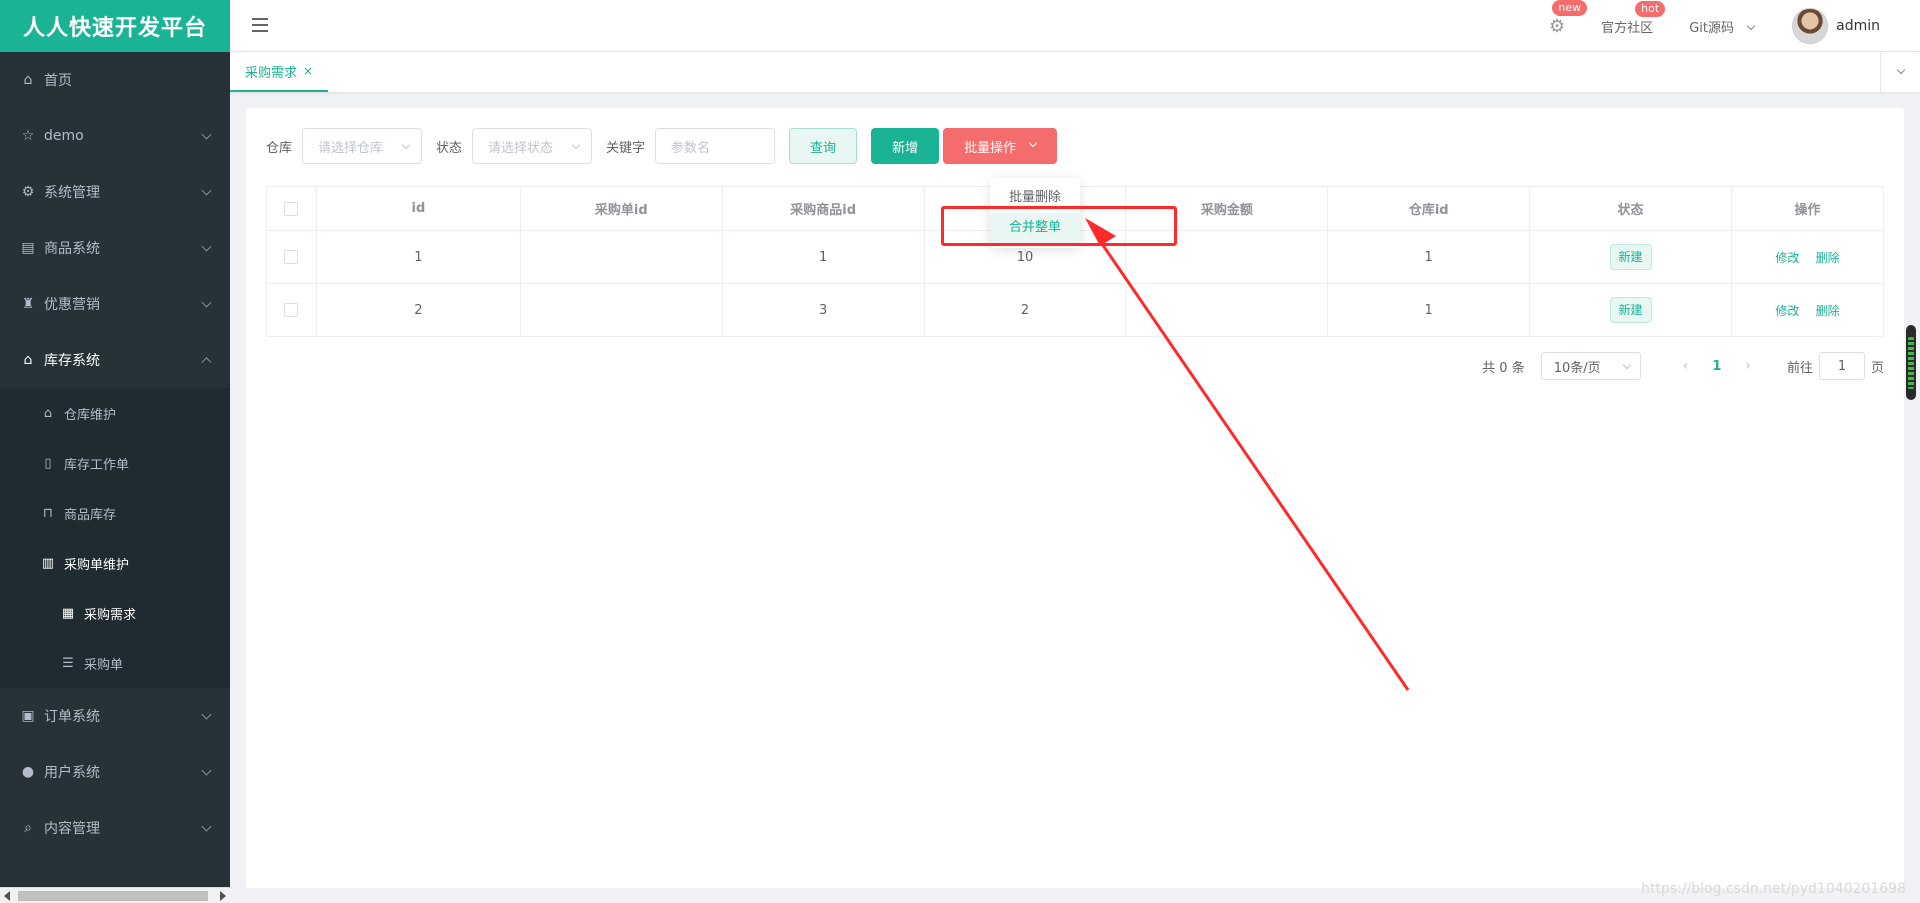 Image resolution: width=1920 pixels, height=903 pixels. I want to click on sidebar-item-purchase-req: ▦ 采购需求, so click(115, 613).